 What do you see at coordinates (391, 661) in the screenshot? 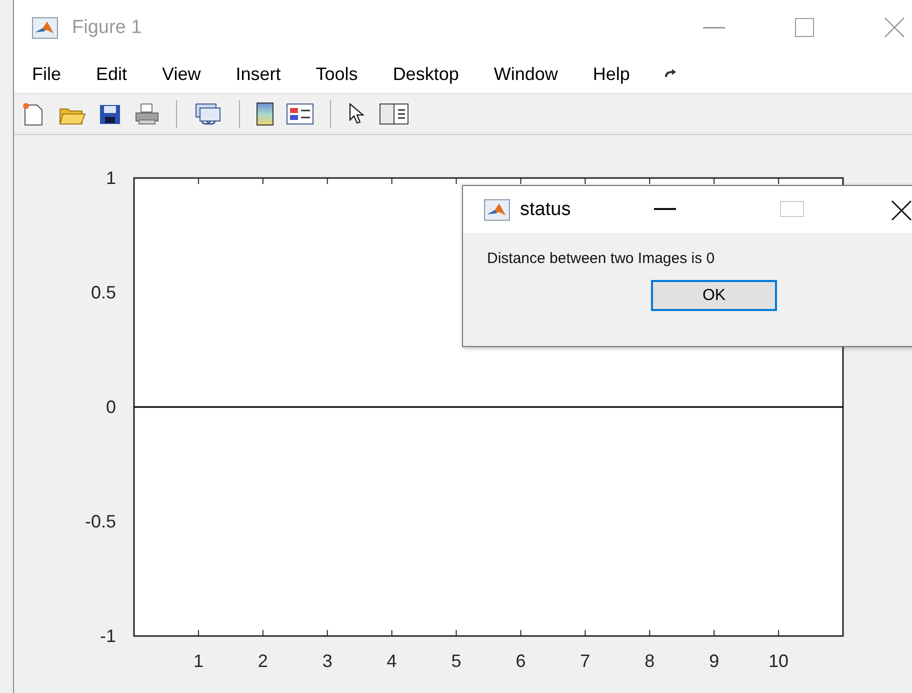
I see `x-tick-label: 4` at bounding box center [391, 661].